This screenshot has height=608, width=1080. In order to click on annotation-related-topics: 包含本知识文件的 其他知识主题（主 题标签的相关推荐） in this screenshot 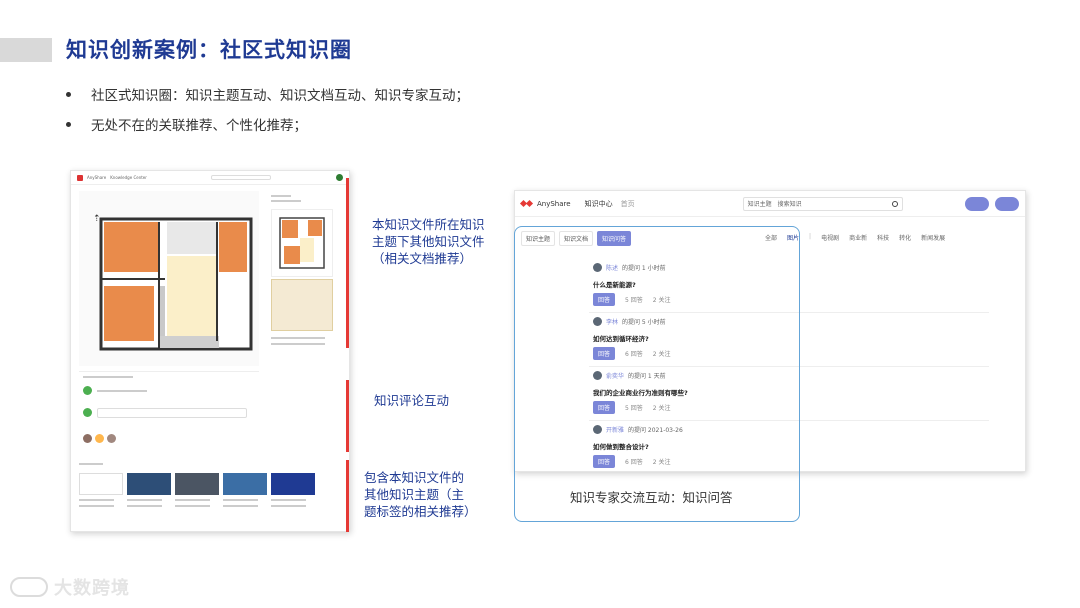, I will do `click(420, 494)`.